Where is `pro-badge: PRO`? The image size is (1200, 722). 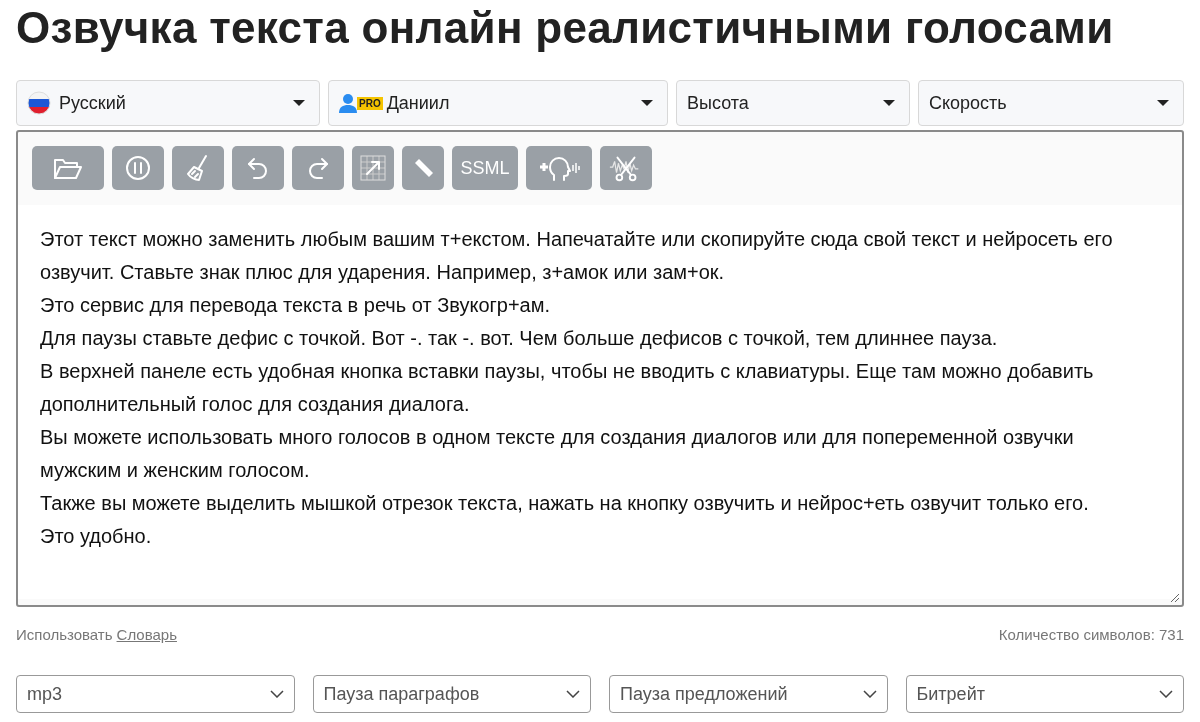 pro-badge: PRO is located at coordinates (370, 103).